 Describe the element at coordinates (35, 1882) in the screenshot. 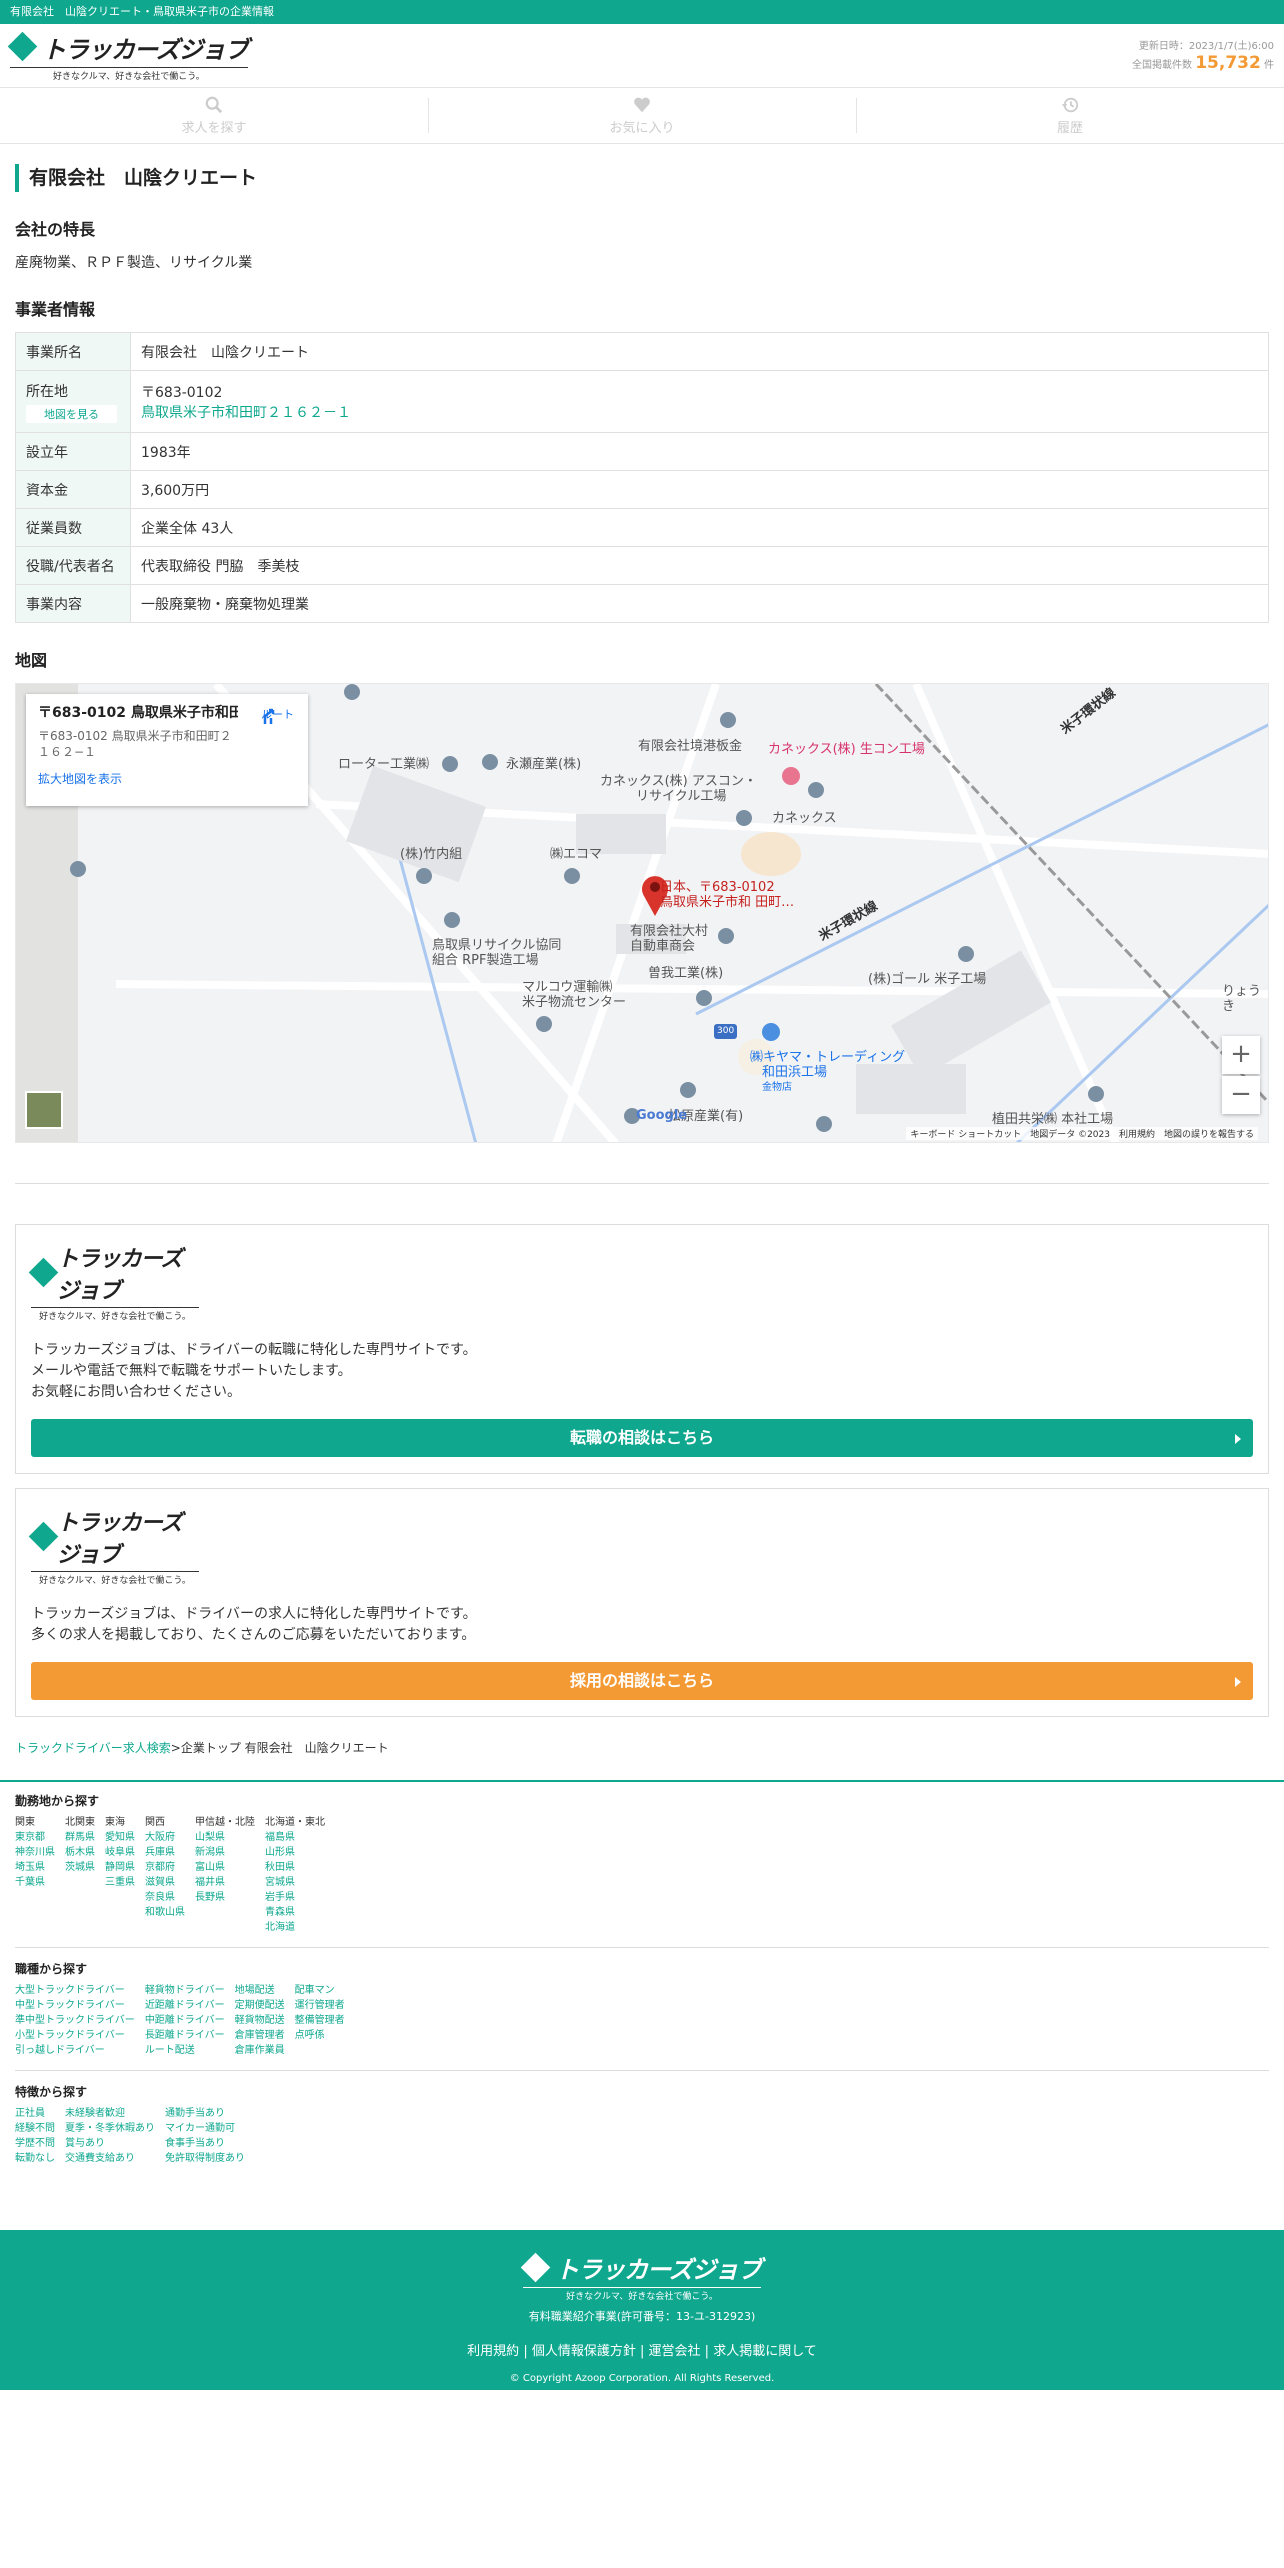

I see `area-link: 千葉県` at that location.